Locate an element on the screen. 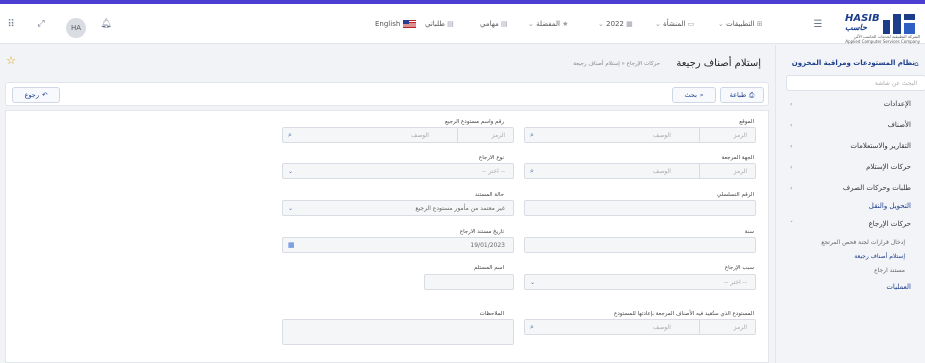 The height and width of the screenshot is (363, 925). avatar: HA is located at coordinates (76, 28).